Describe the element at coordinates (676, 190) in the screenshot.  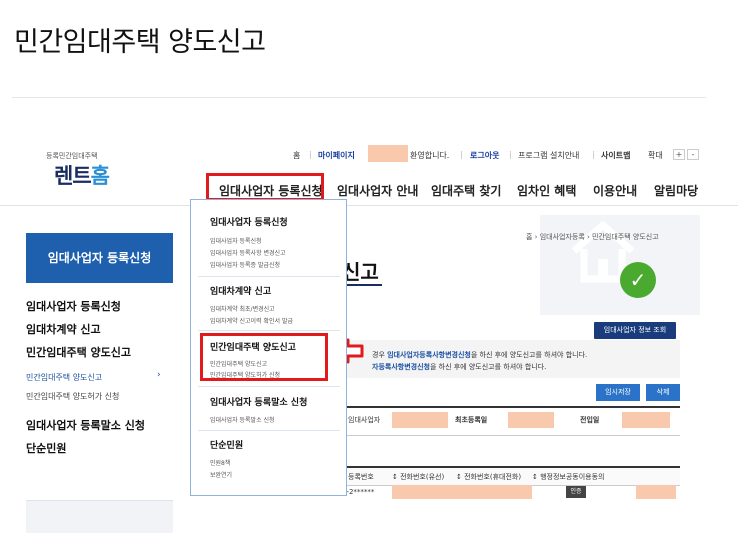
I see `nav-notice-board: 알림마당` at that location.